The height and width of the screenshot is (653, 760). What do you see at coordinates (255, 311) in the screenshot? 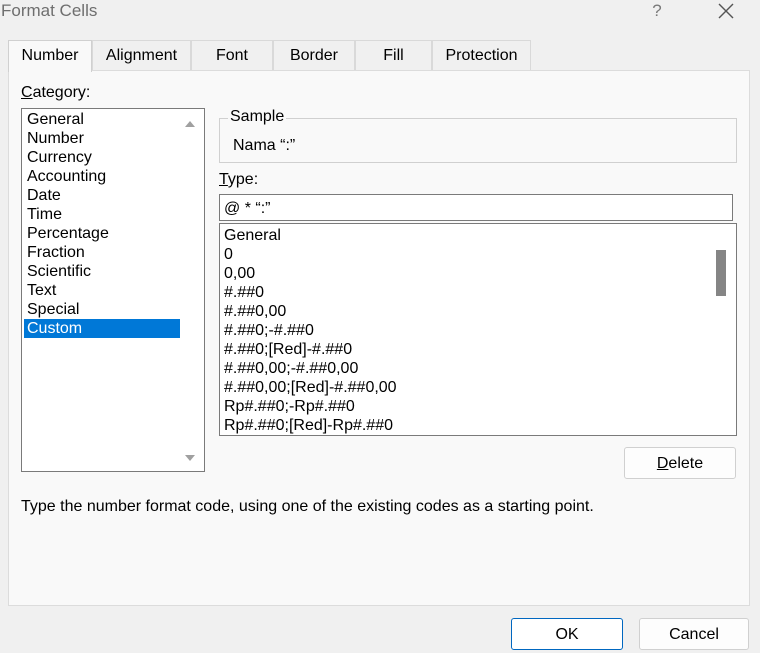
I see `format-code-item: #.##0,00` at bounding box center [255, 311].